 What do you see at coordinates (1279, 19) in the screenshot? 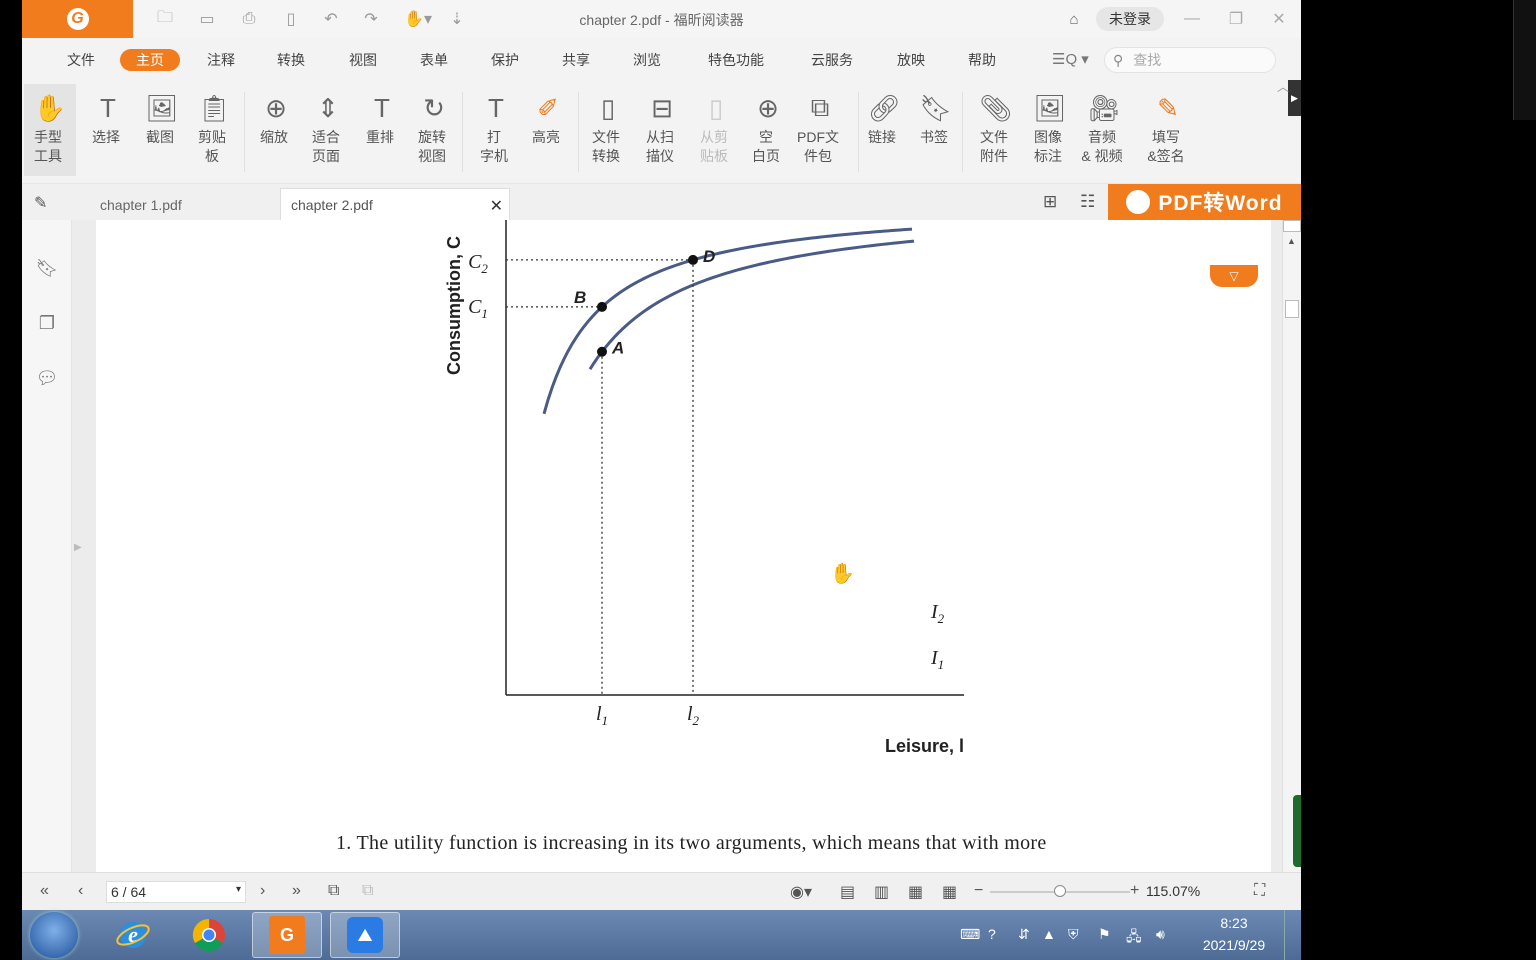
I see `close-icon: ✕` at bounding box center [1279, 19].